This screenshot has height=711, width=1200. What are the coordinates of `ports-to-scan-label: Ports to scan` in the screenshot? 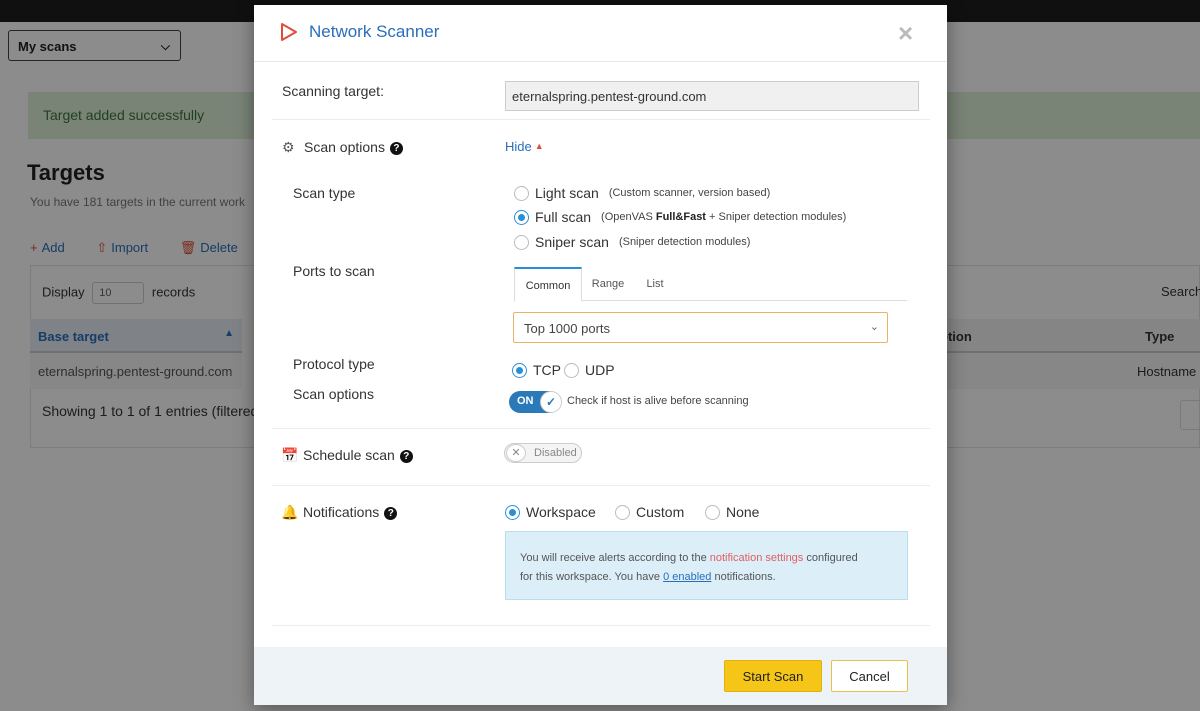 It's located at (334, 271).